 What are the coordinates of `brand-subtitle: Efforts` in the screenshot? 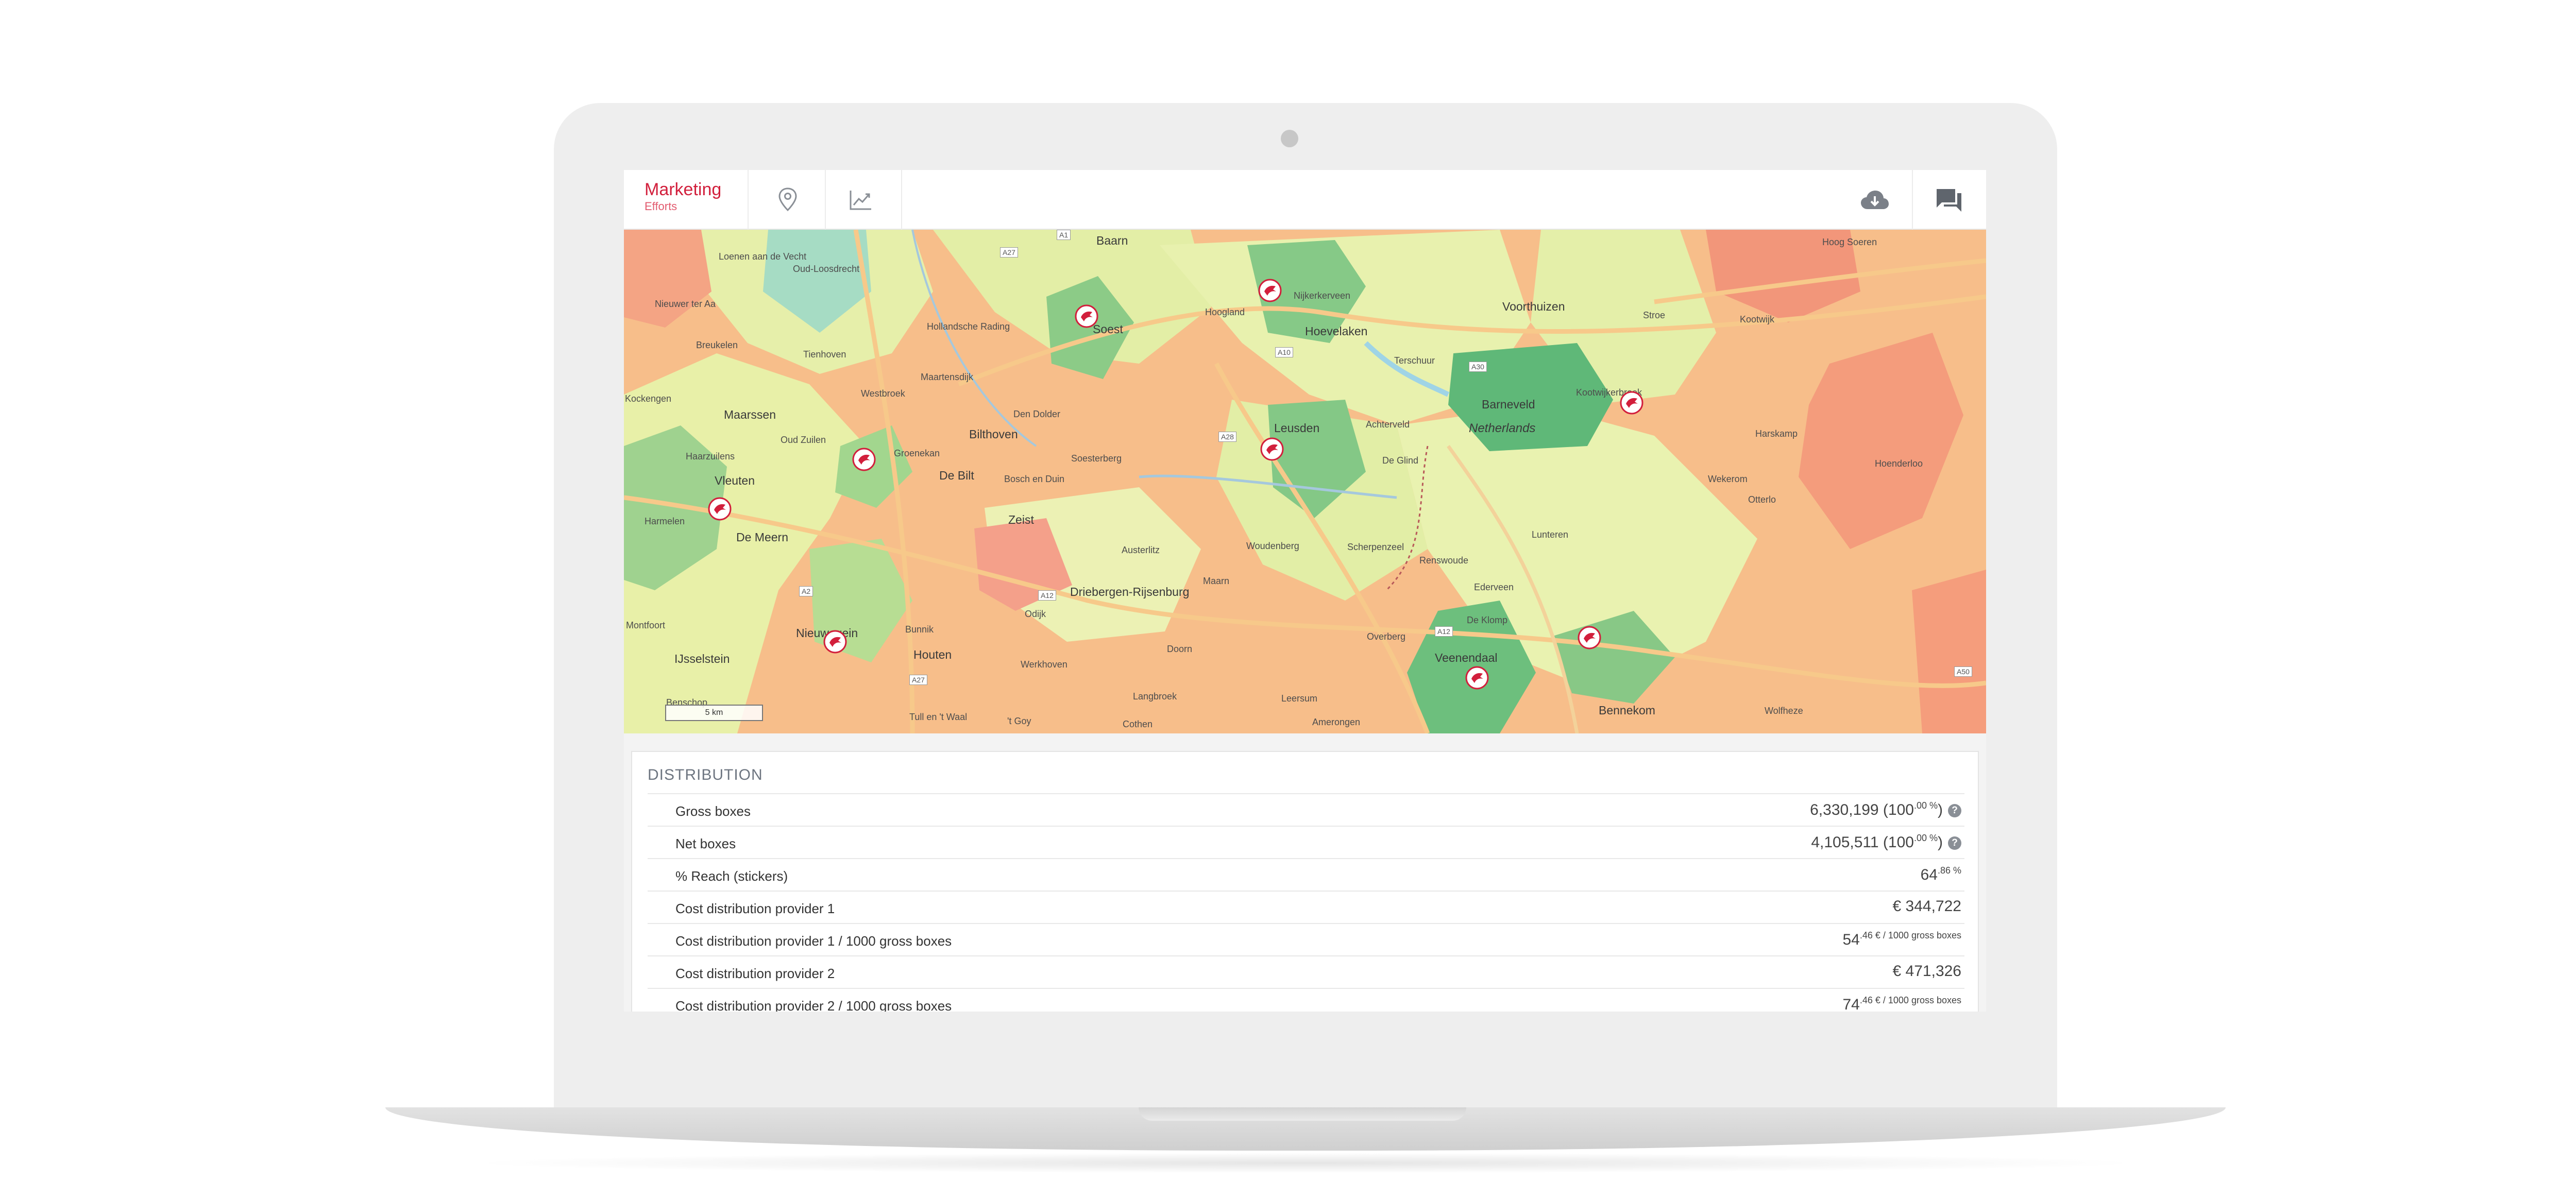 It's located at (661, 206).